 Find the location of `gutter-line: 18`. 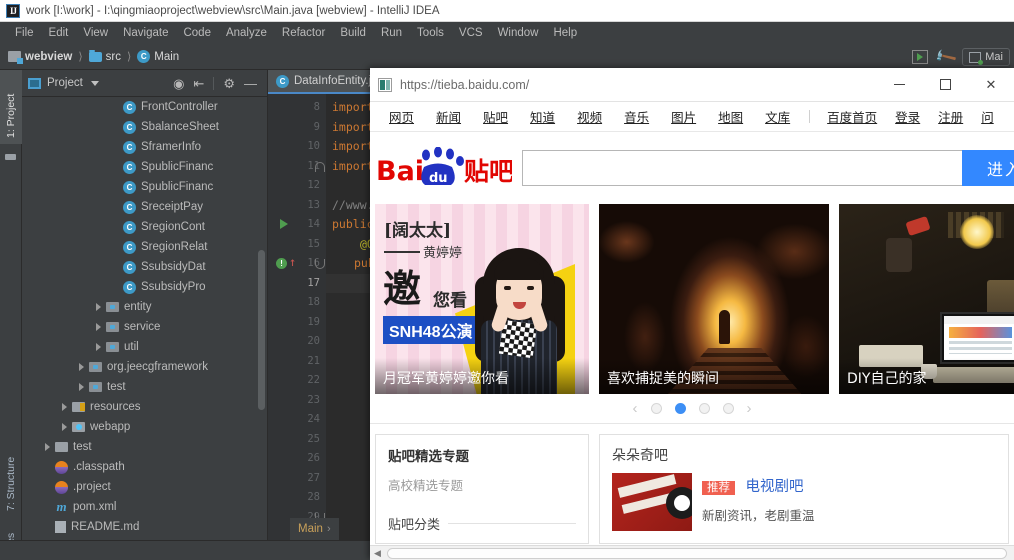

gutter-line: 18 is located at coordinates (297, 303).